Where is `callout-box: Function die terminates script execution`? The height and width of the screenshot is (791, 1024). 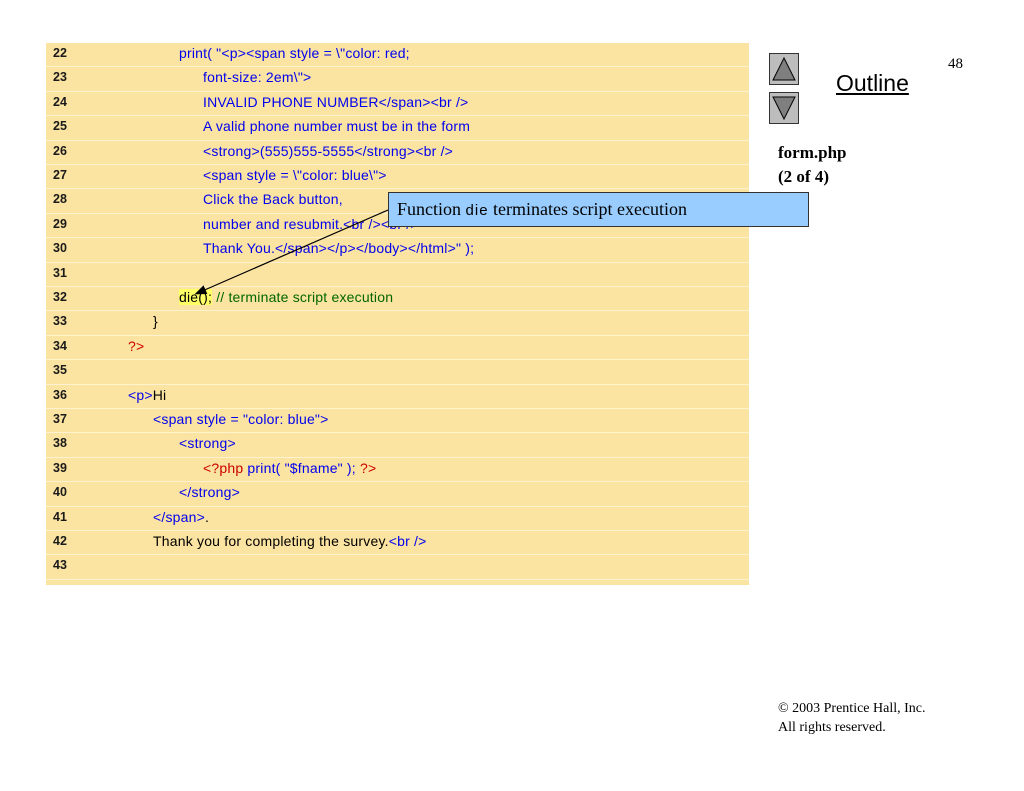 callout-box: Function die terminates script execution is located at coordinates (598, 209).